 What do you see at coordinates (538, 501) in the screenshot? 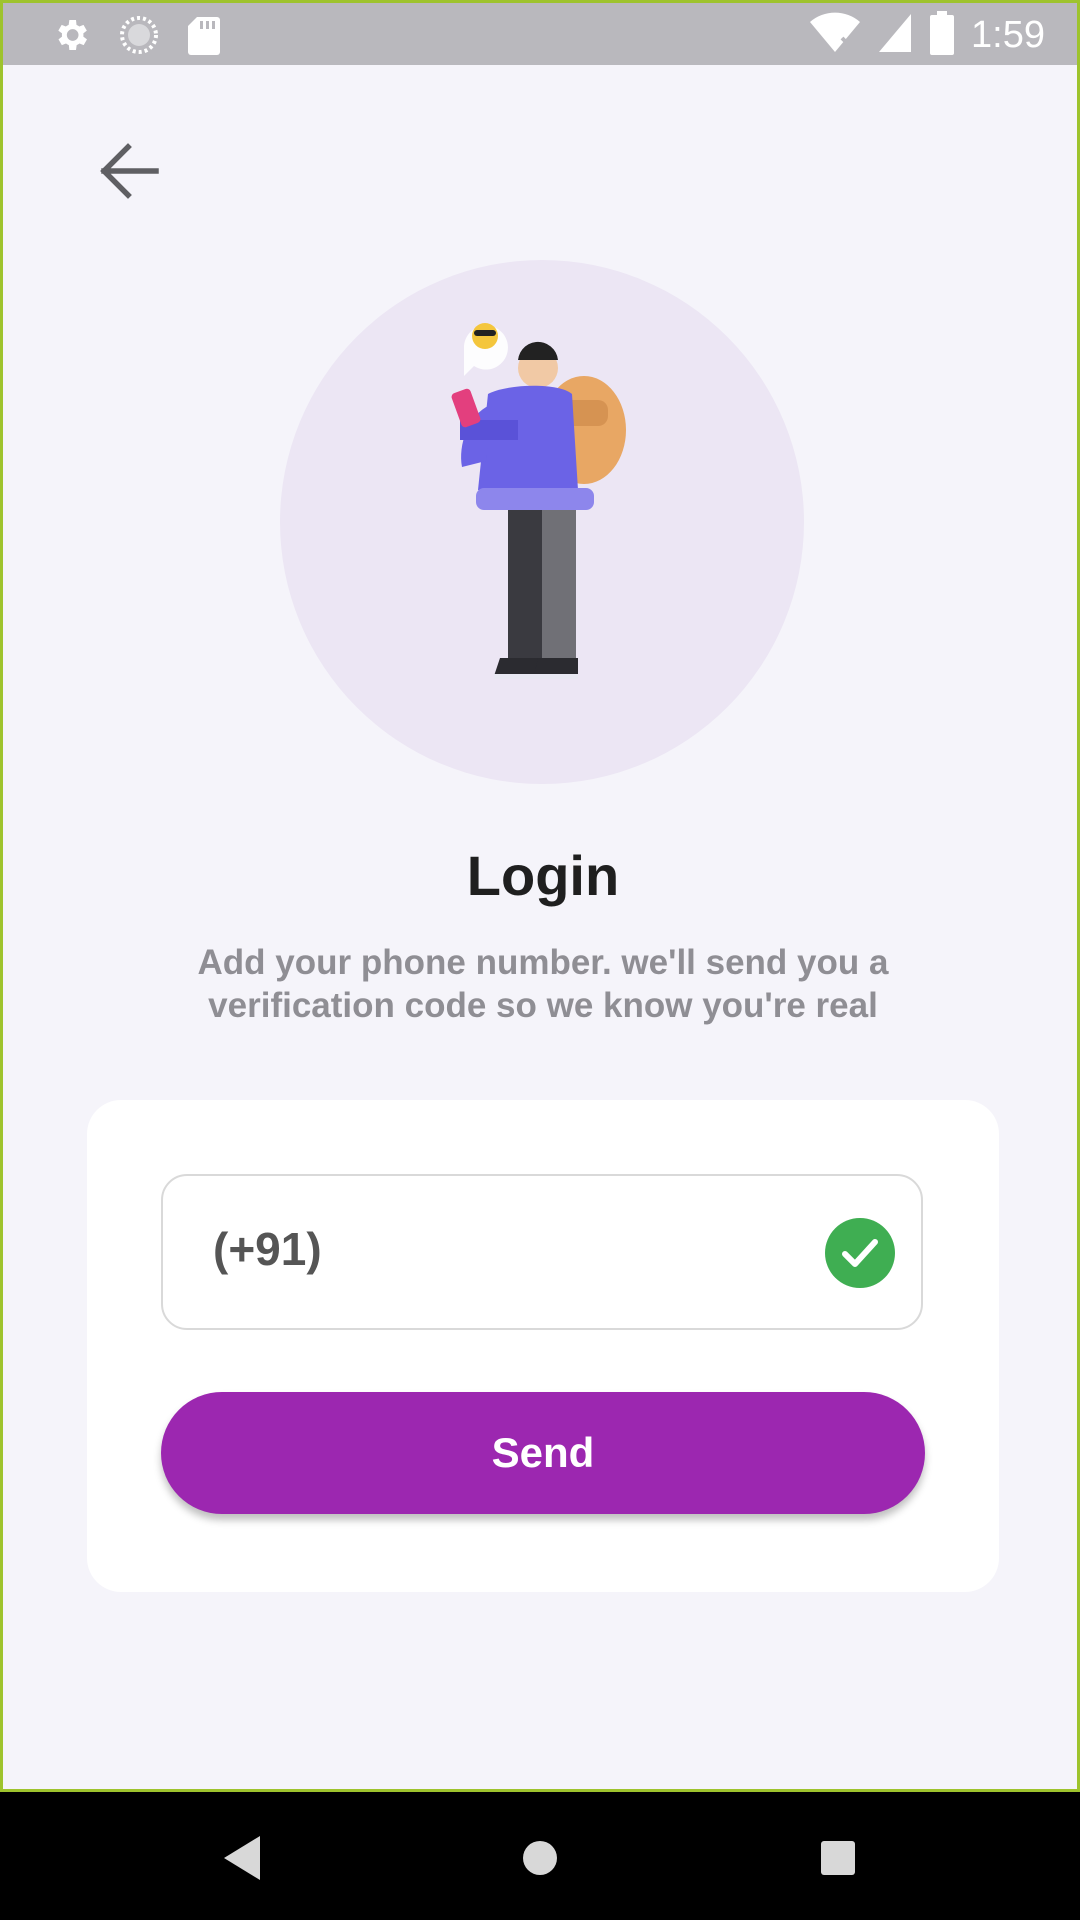
I see `person-with-phone-illustration` at bounding box center [538, 501].